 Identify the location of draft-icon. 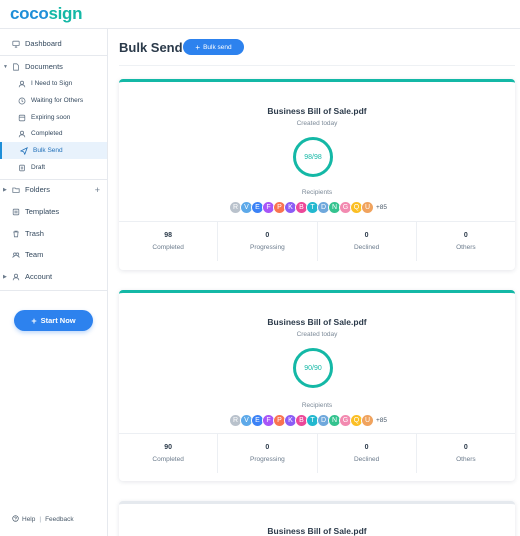
(21, 167).